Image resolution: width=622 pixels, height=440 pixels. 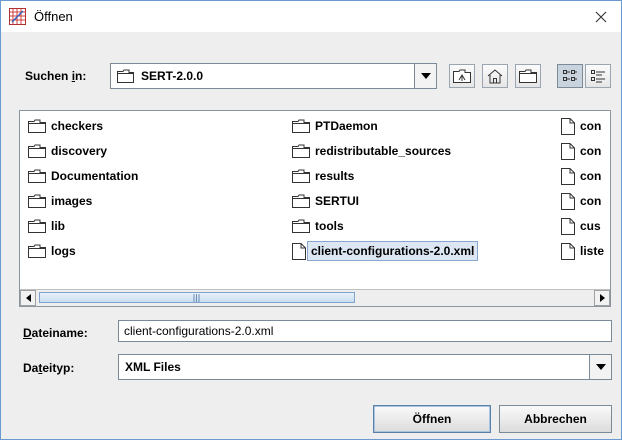 What do you see at coordinates (55, 333) in the screenshot?
I see `filename-label: Dateiname:` at bounding box center [55, 333].